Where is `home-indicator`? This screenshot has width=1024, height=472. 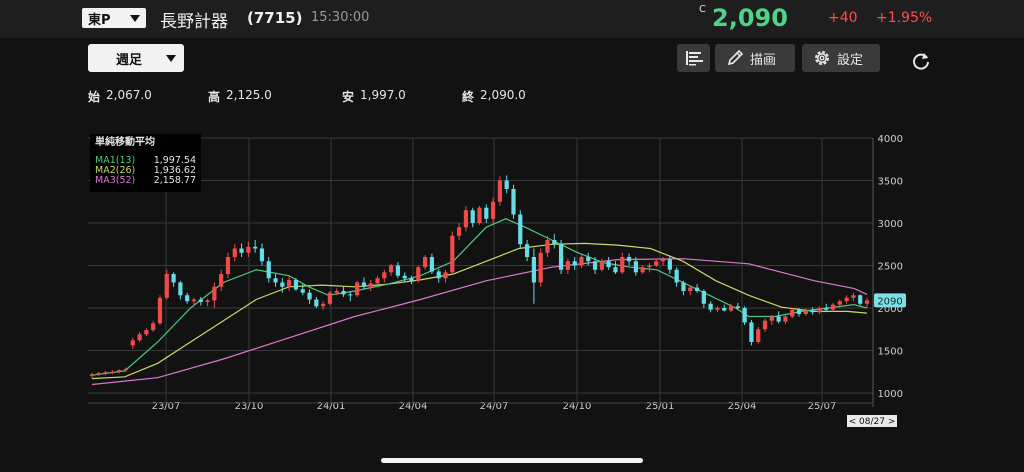
home-indicator is located at coordinates (512, 460).